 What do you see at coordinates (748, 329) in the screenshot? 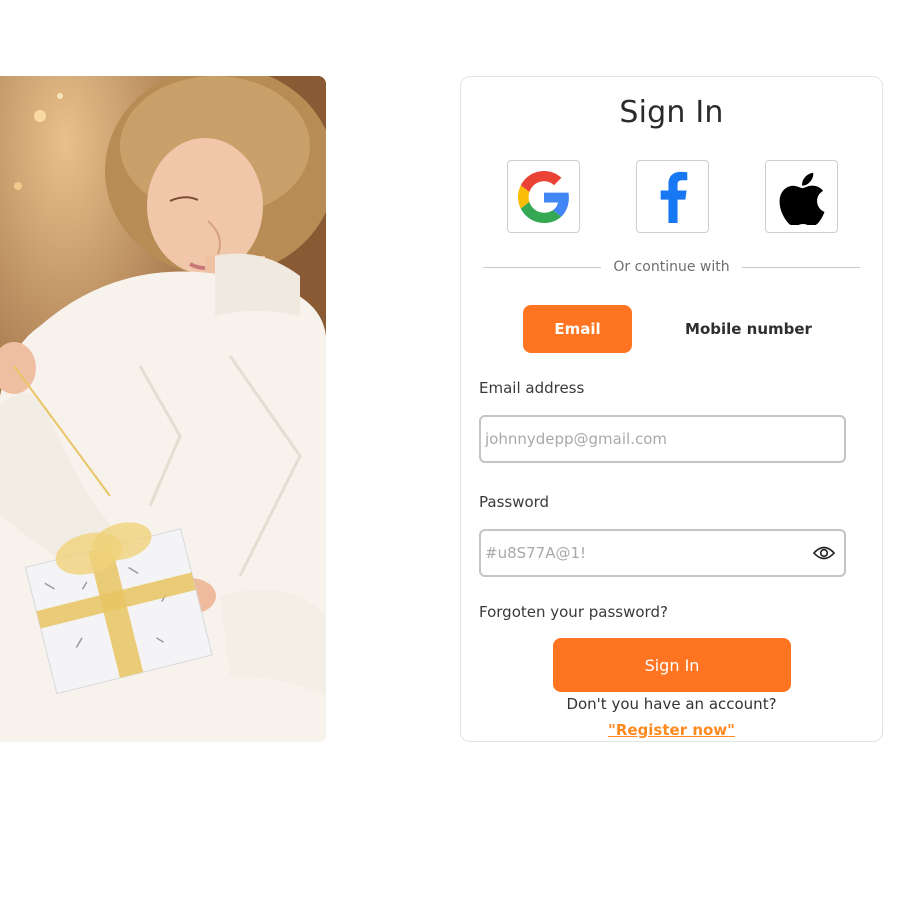
I see `tab-mobile-number: Mobile number` at bounding box center [748, 329].